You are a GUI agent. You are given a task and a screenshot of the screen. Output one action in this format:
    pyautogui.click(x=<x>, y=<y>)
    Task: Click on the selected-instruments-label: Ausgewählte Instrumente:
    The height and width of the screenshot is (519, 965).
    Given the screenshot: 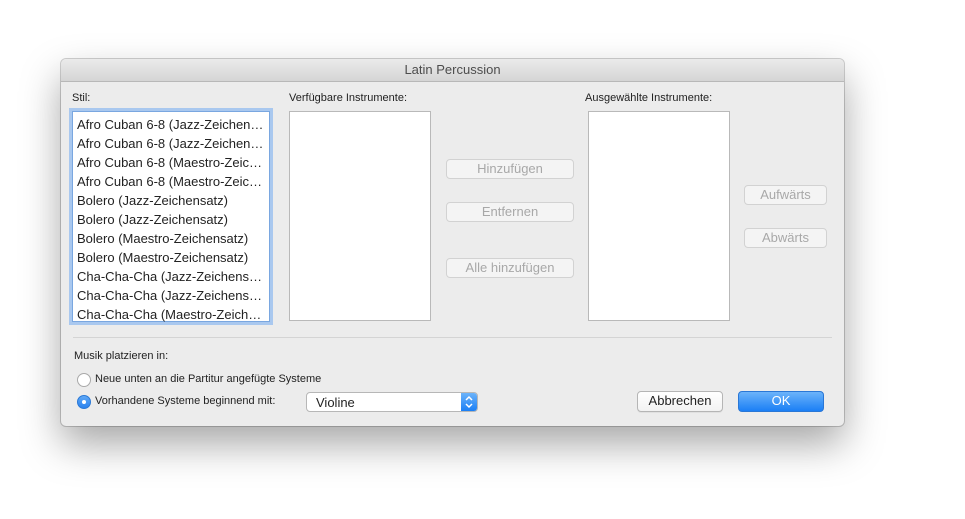 What is the action you would take?
    pyautogui.click(x=649, y=98)
    